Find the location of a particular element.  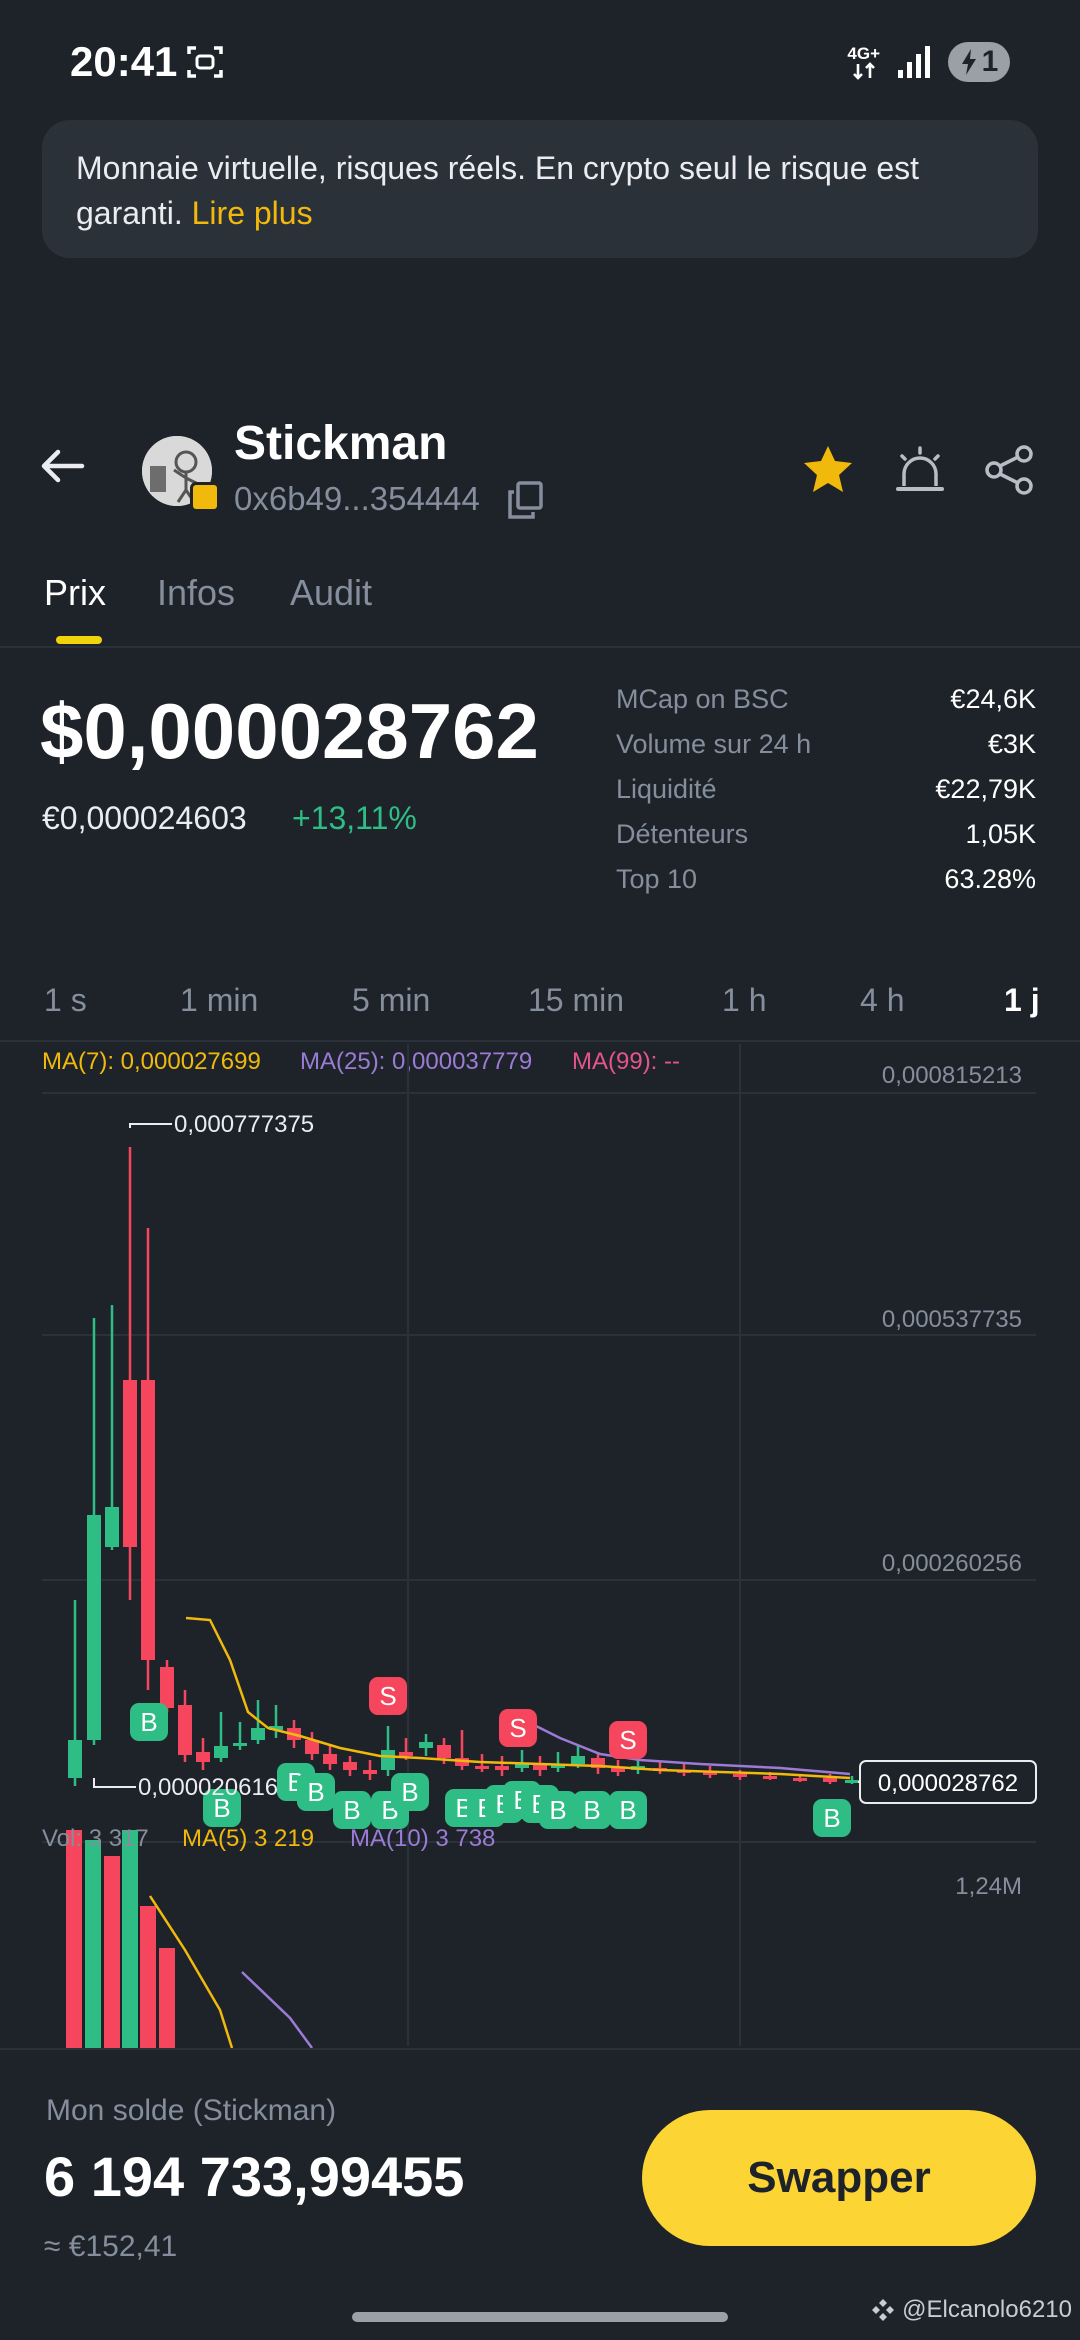

price-eur: €0,000024603 is located at coordinates (144, 818).